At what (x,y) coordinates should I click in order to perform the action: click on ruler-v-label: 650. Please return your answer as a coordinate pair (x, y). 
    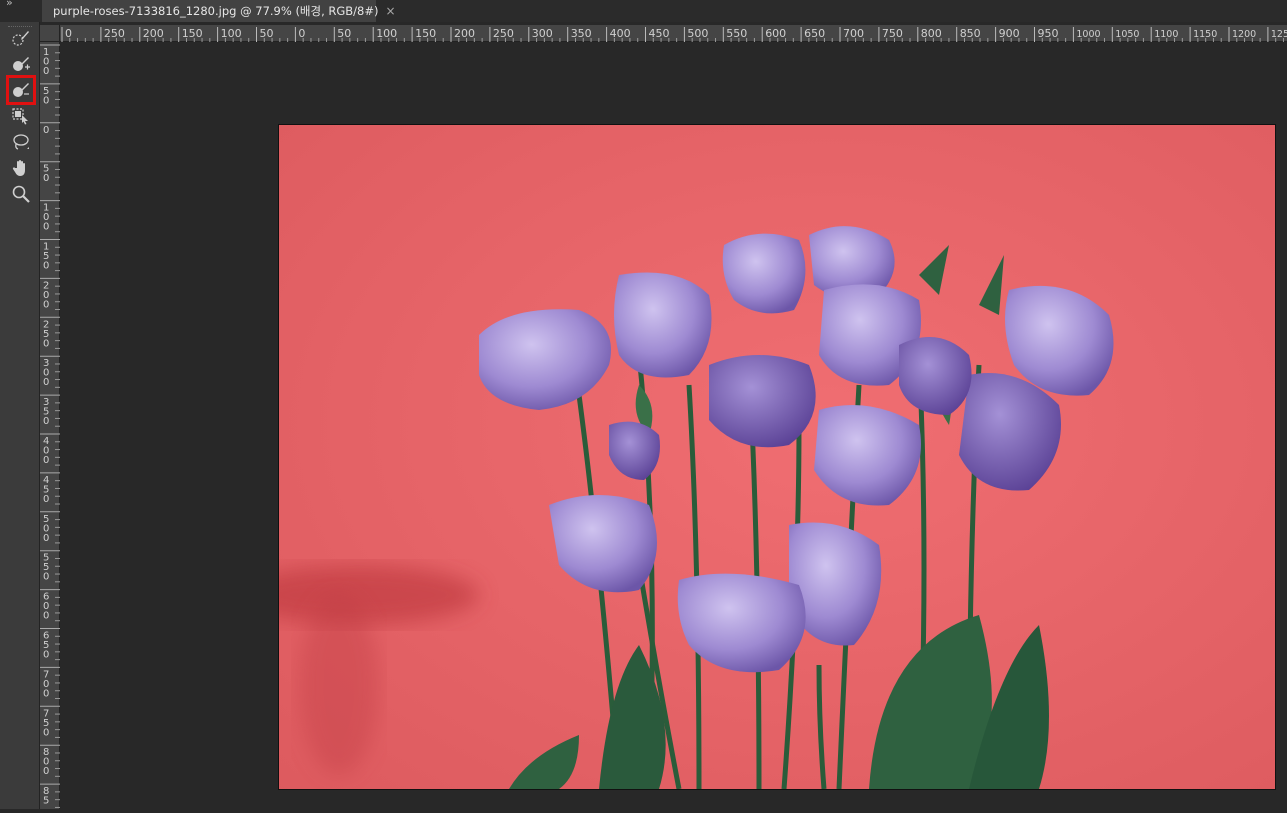
    Looking at the image, I should click on (46, 646).